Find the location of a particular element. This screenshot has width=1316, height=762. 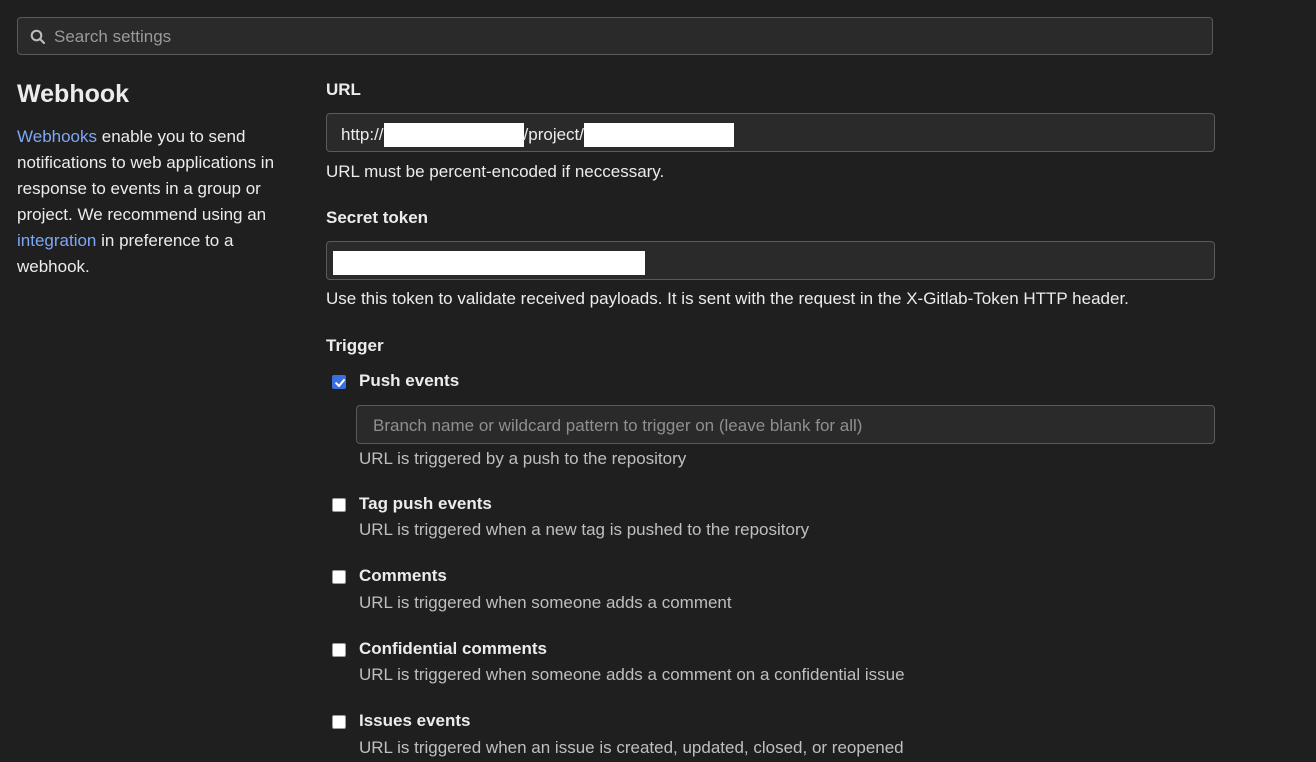

confidential-comments-label: Confidential comments is located at coordinates (453, 649).